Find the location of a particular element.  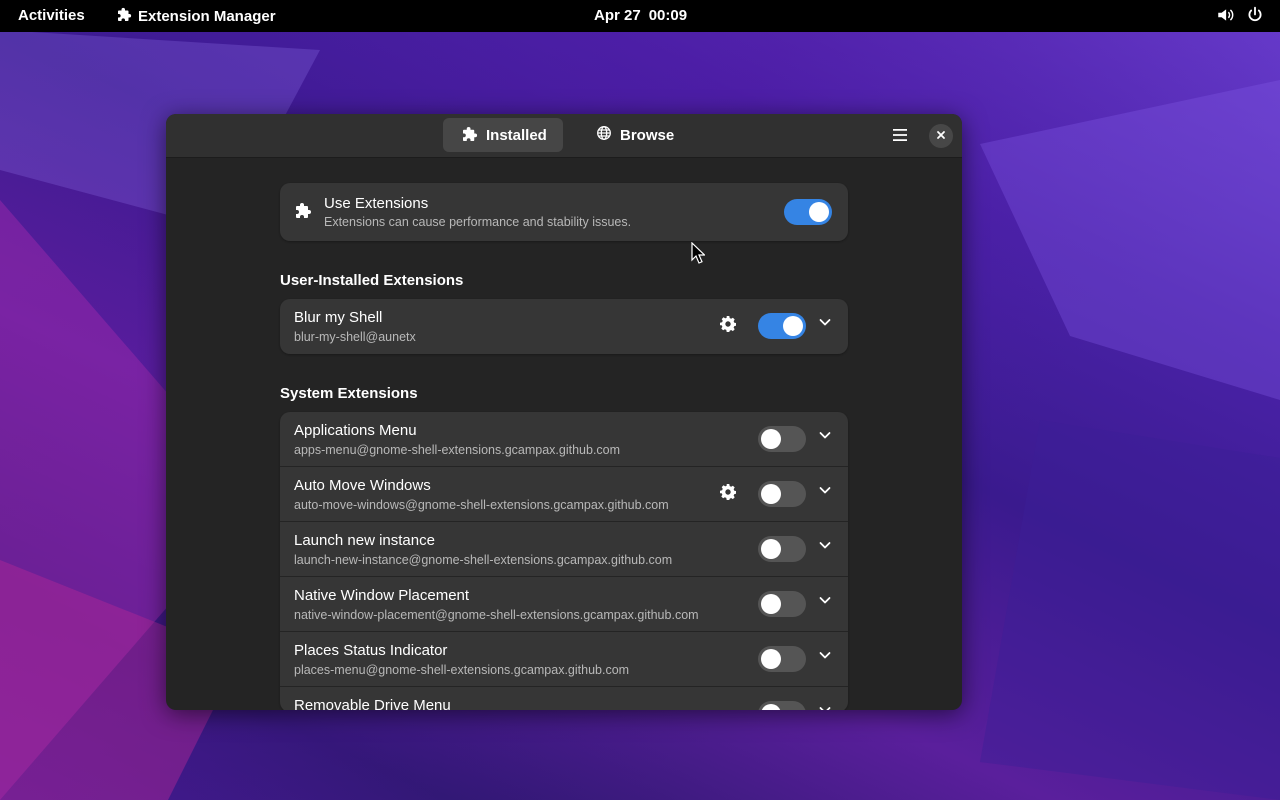

extension-name: Native Window Placement is located at coordinates (382, 595).